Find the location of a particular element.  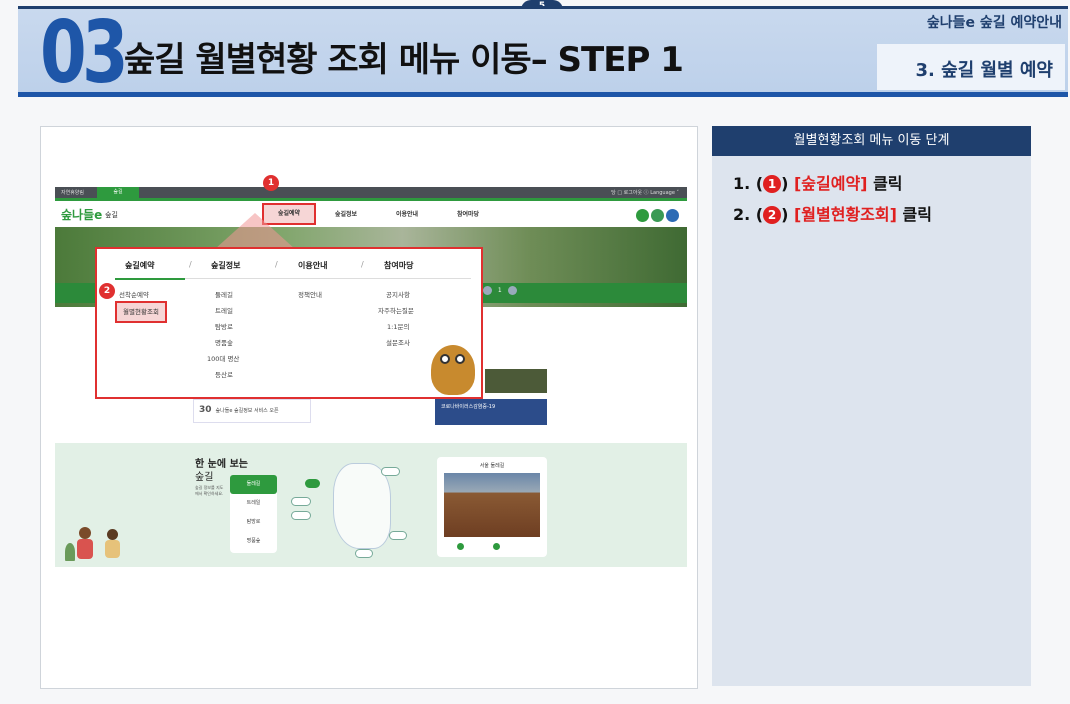

pager-prev-icon is located at coordinates (487, 290).